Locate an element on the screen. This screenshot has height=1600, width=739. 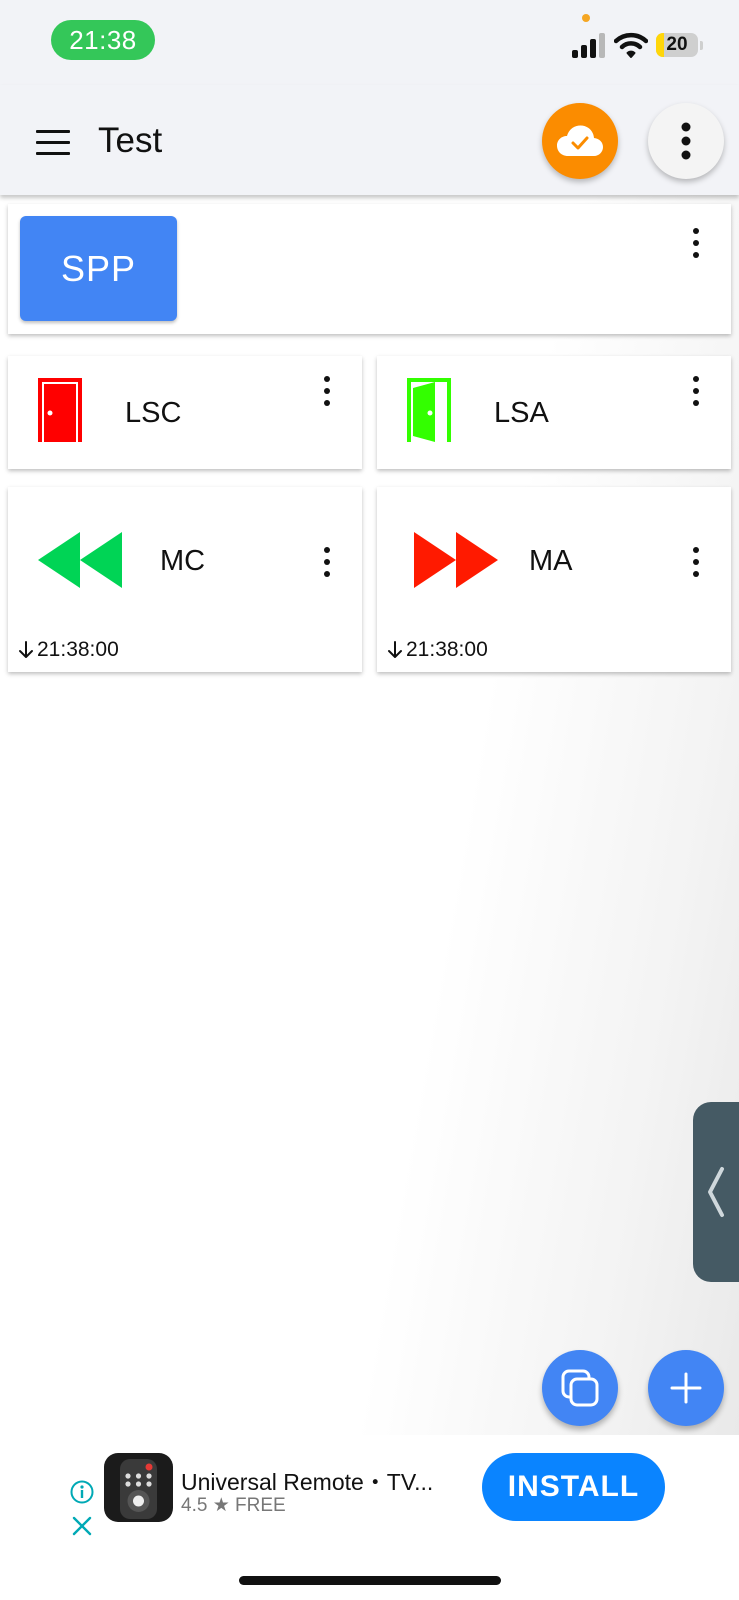
duplicate-button is located at coordinates (580, 1388).